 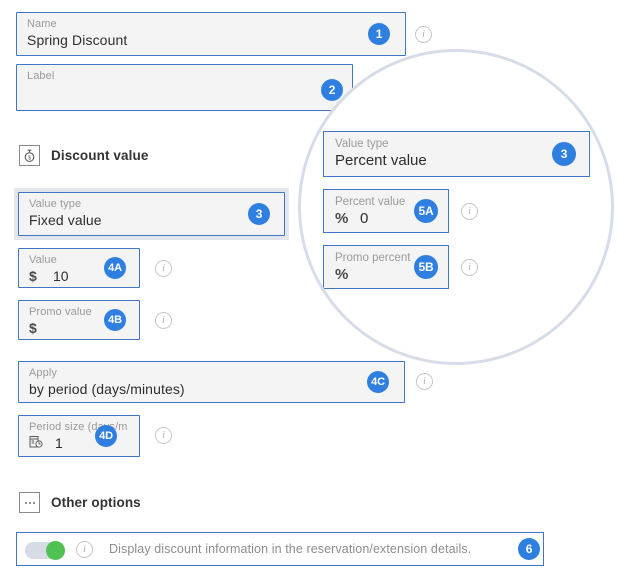 What do you see at coordinates (43, 260) in the screenshot?
I see `value-field-label: Value` at bounding box center [43, 260].